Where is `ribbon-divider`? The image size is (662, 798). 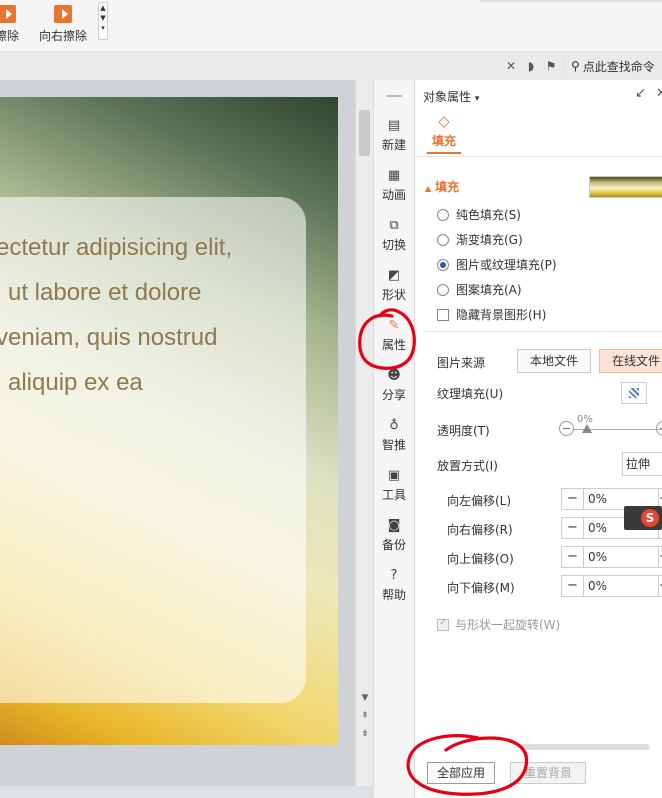 ribbon-divider is located at coordinates (571, 1).